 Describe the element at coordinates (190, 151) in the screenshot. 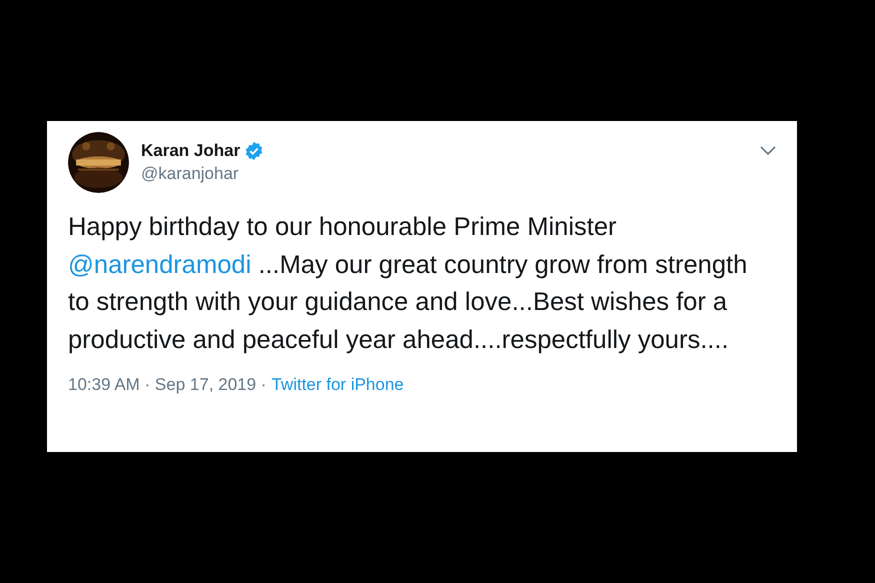

I see `author-name: Karan Johar` at that location.